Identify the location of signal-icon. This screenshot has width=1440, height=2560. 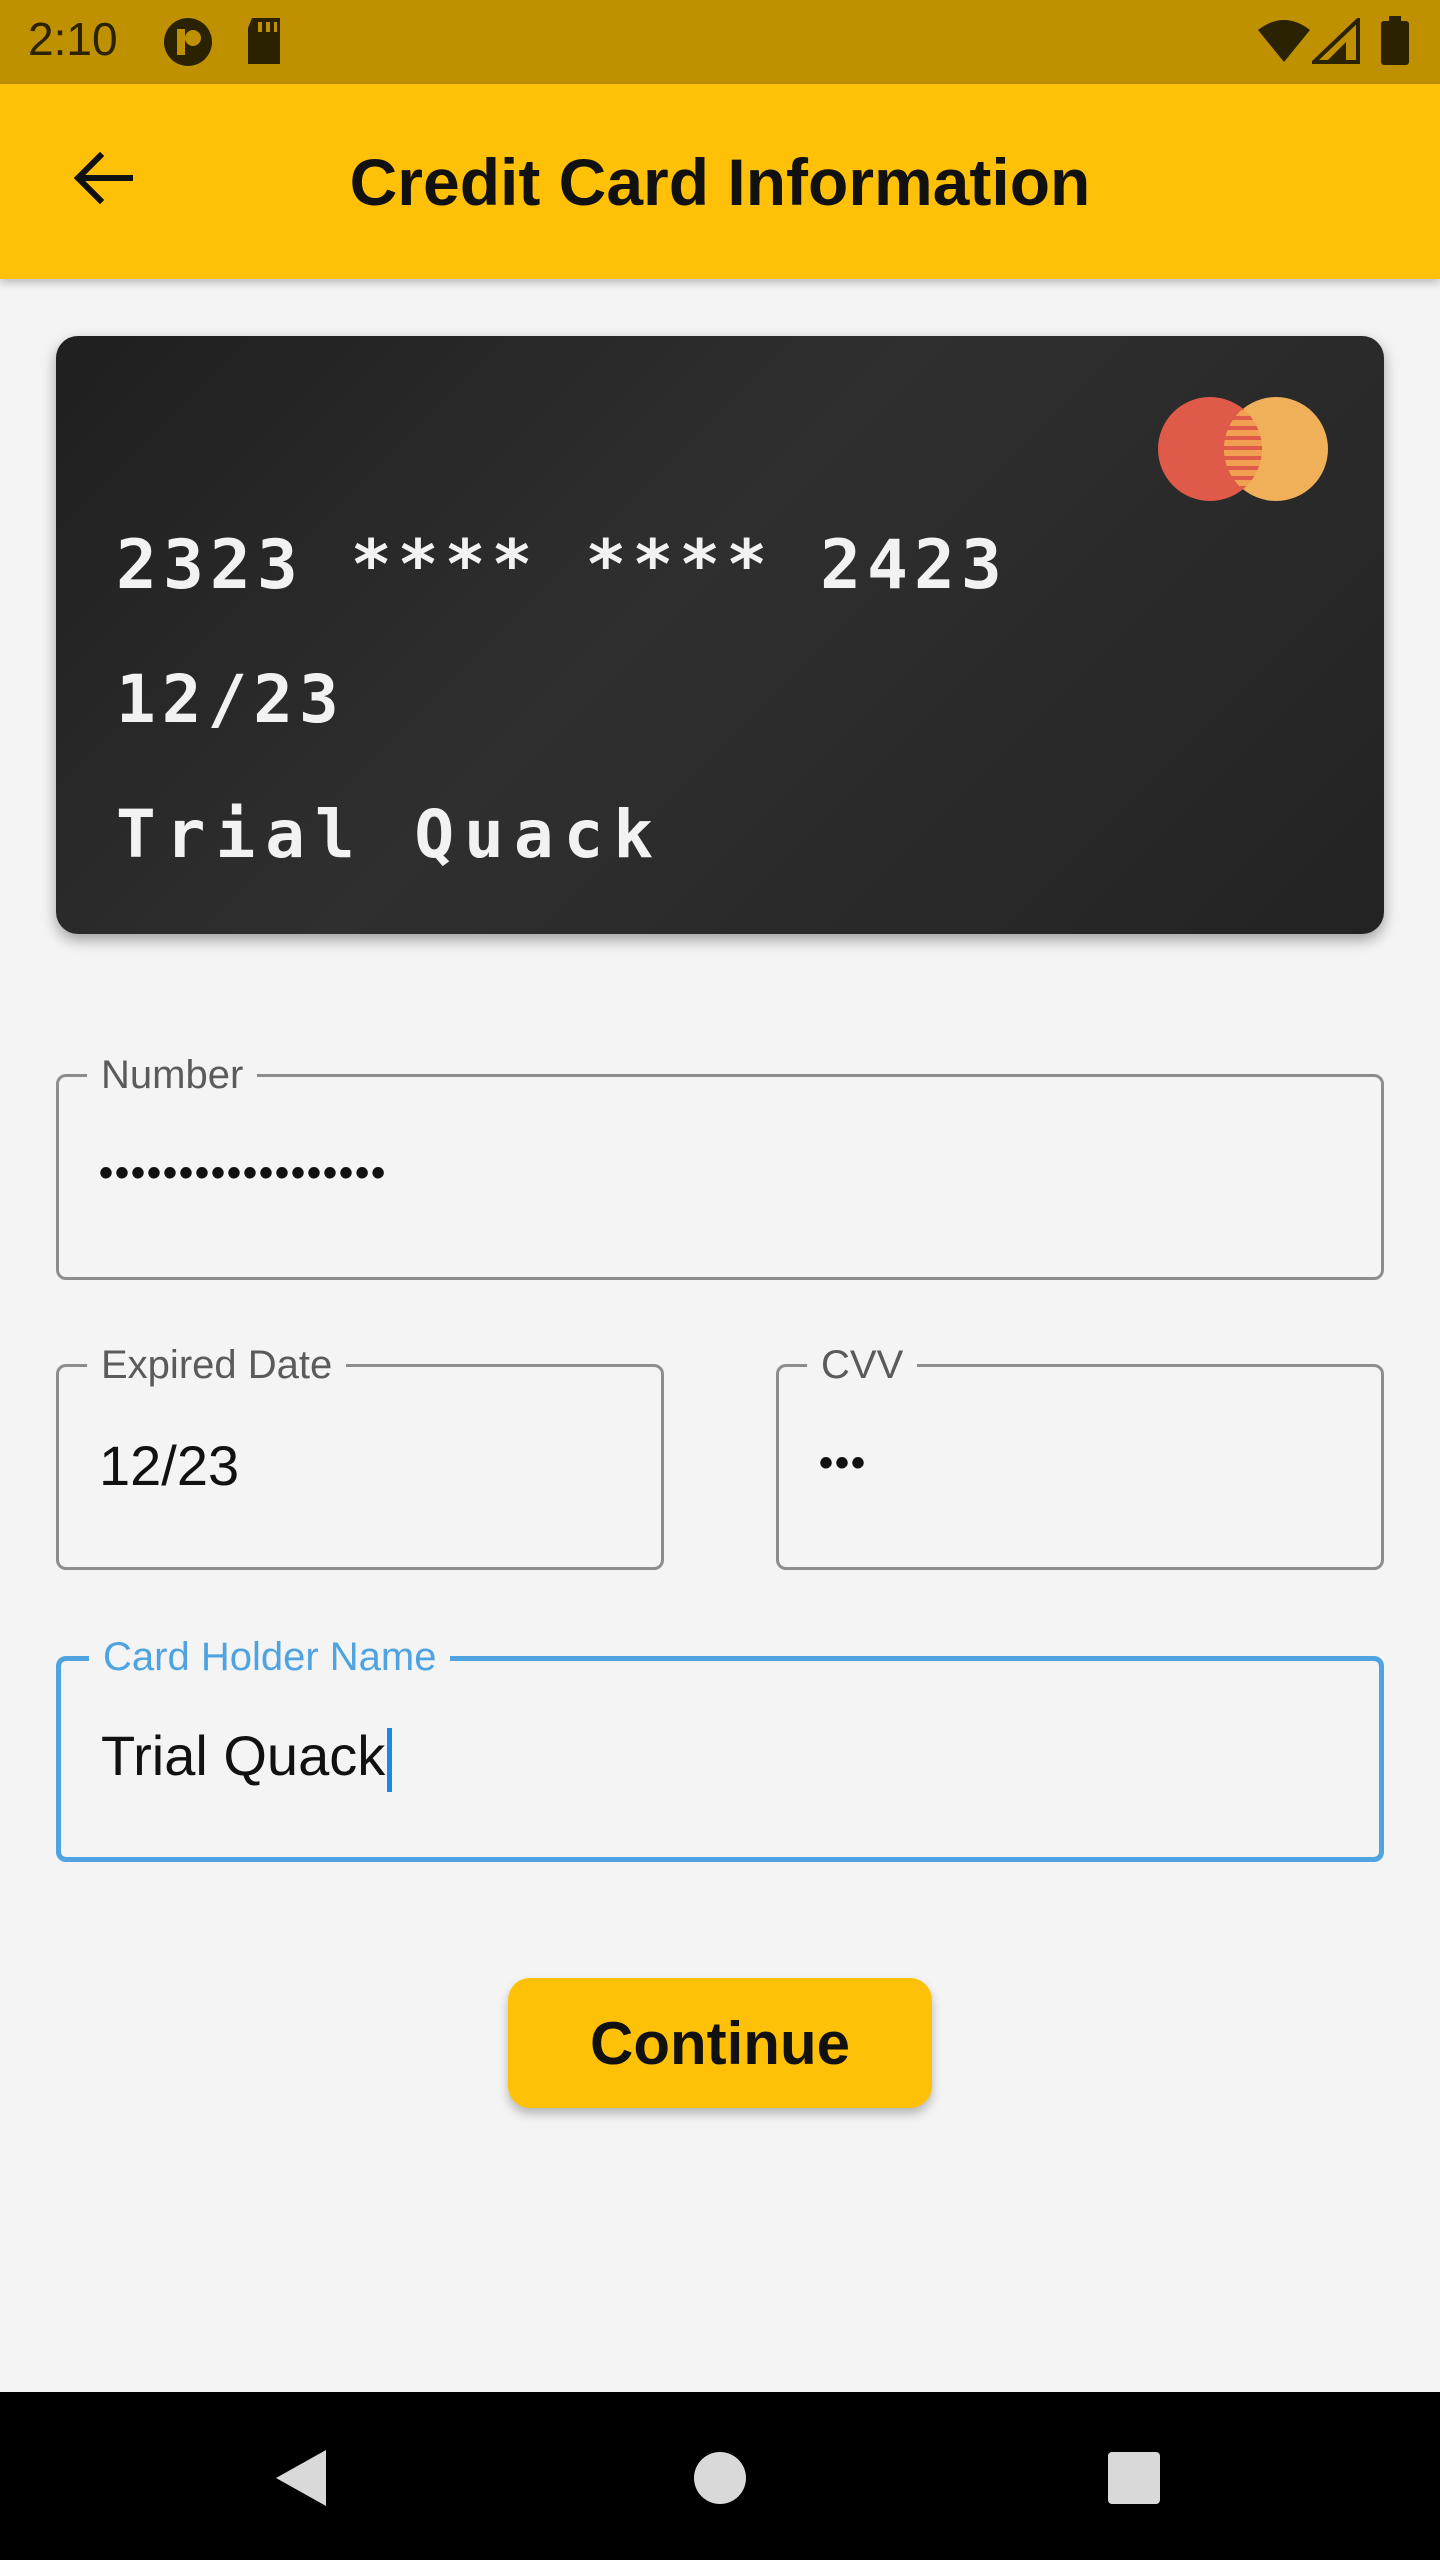
(1334, 42).